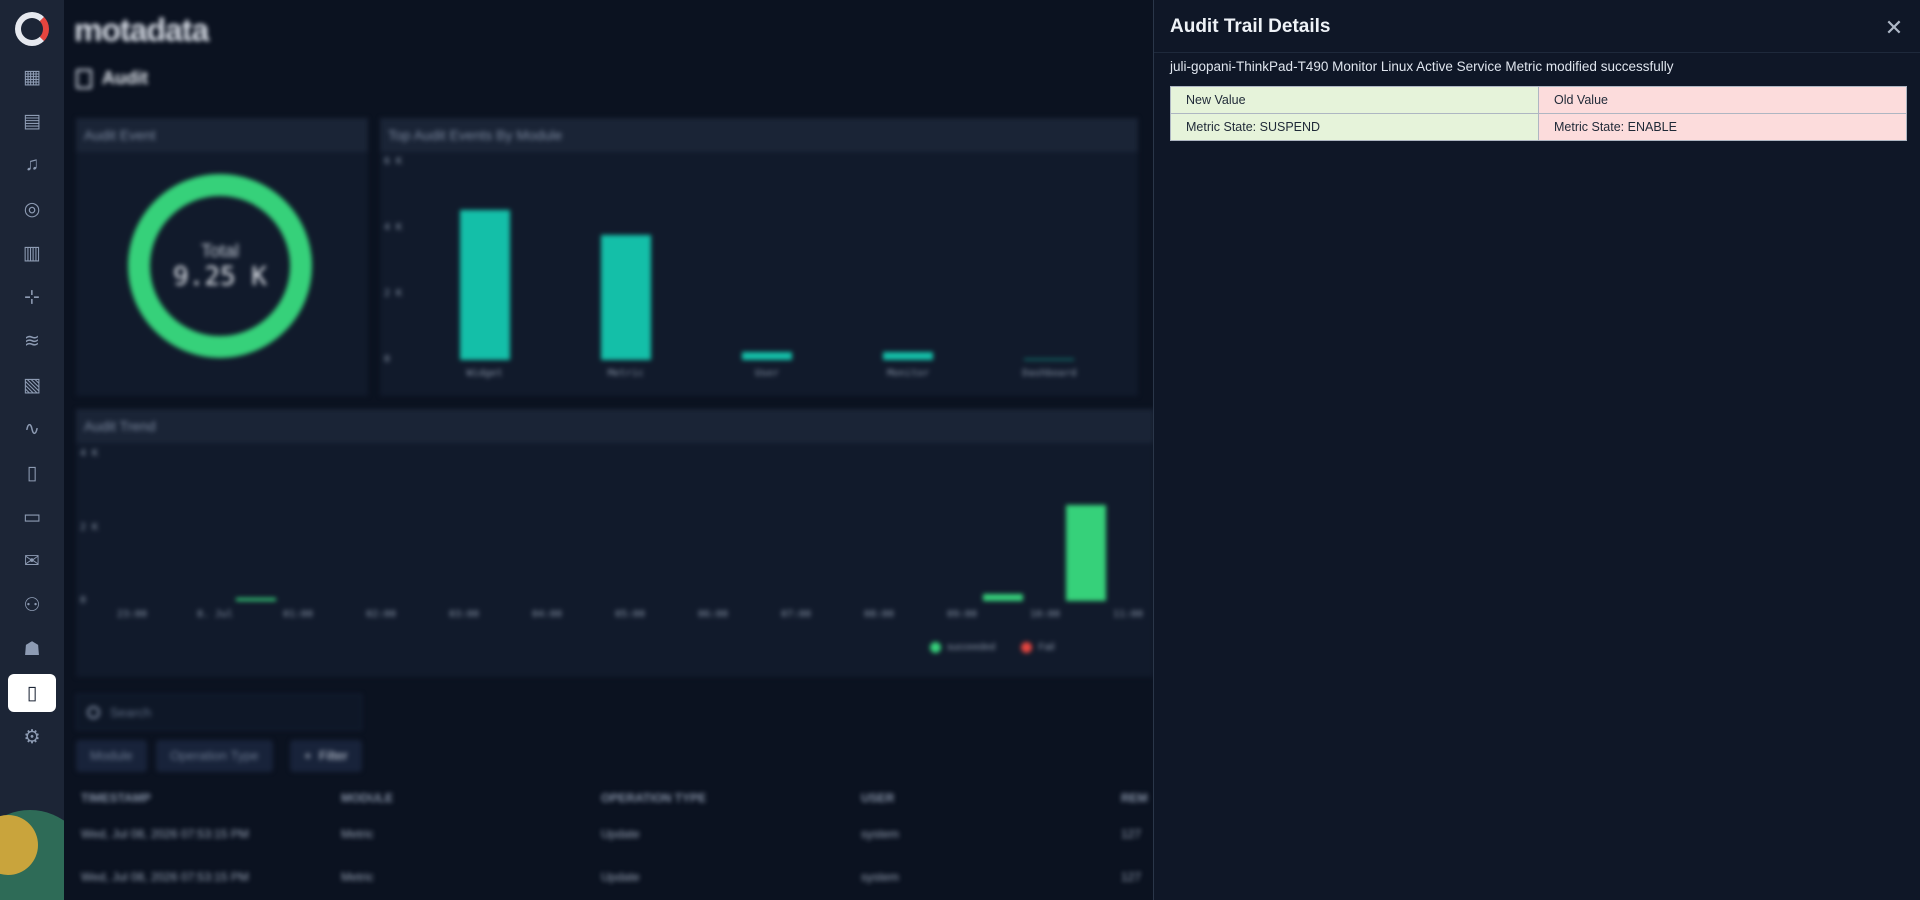 This screenshot has height=900, width=1920. I want to click on table-header-operation-type: OPERATION TYPE, so click(653, 798).